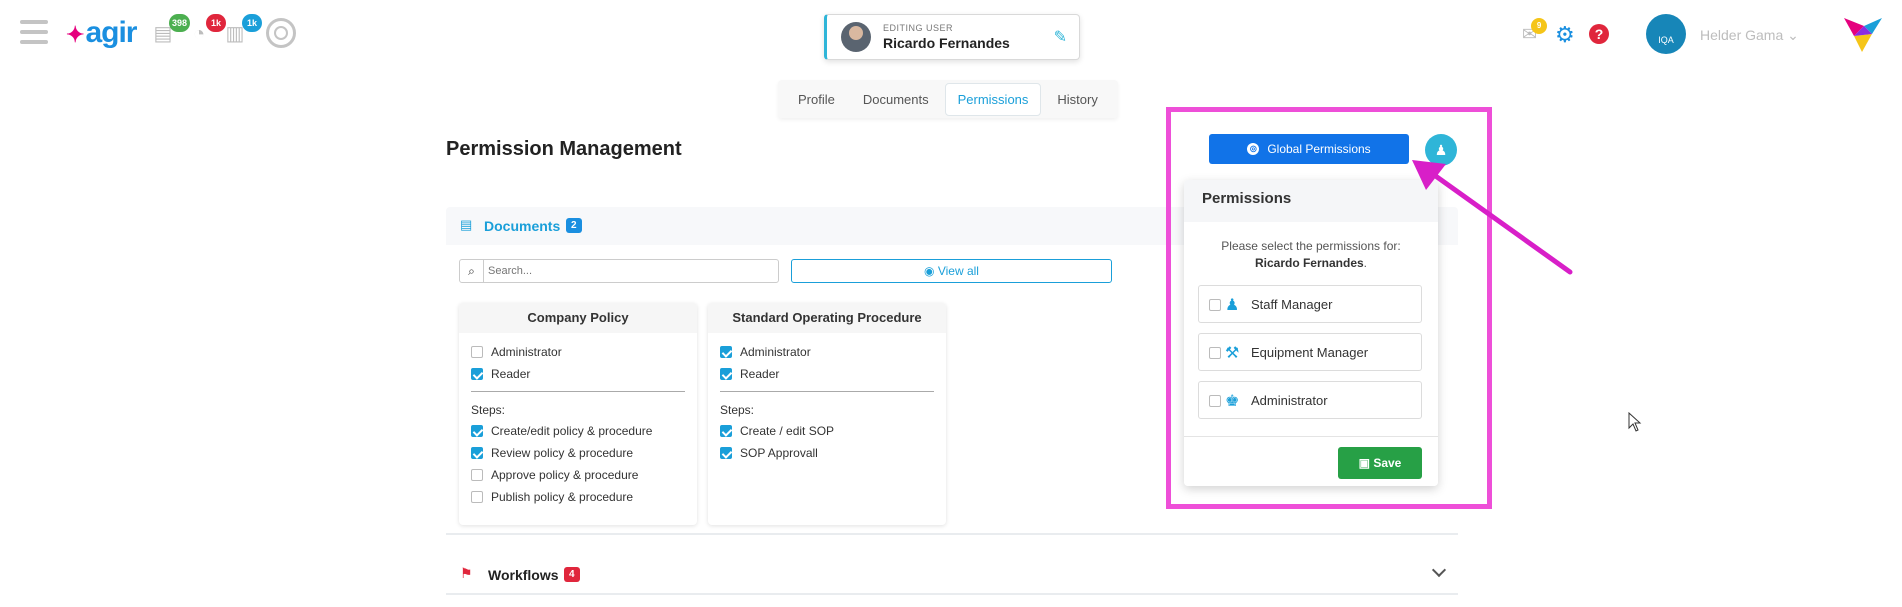  I want to click on card-title: Standard Operating Procedure, so click(827, 318).